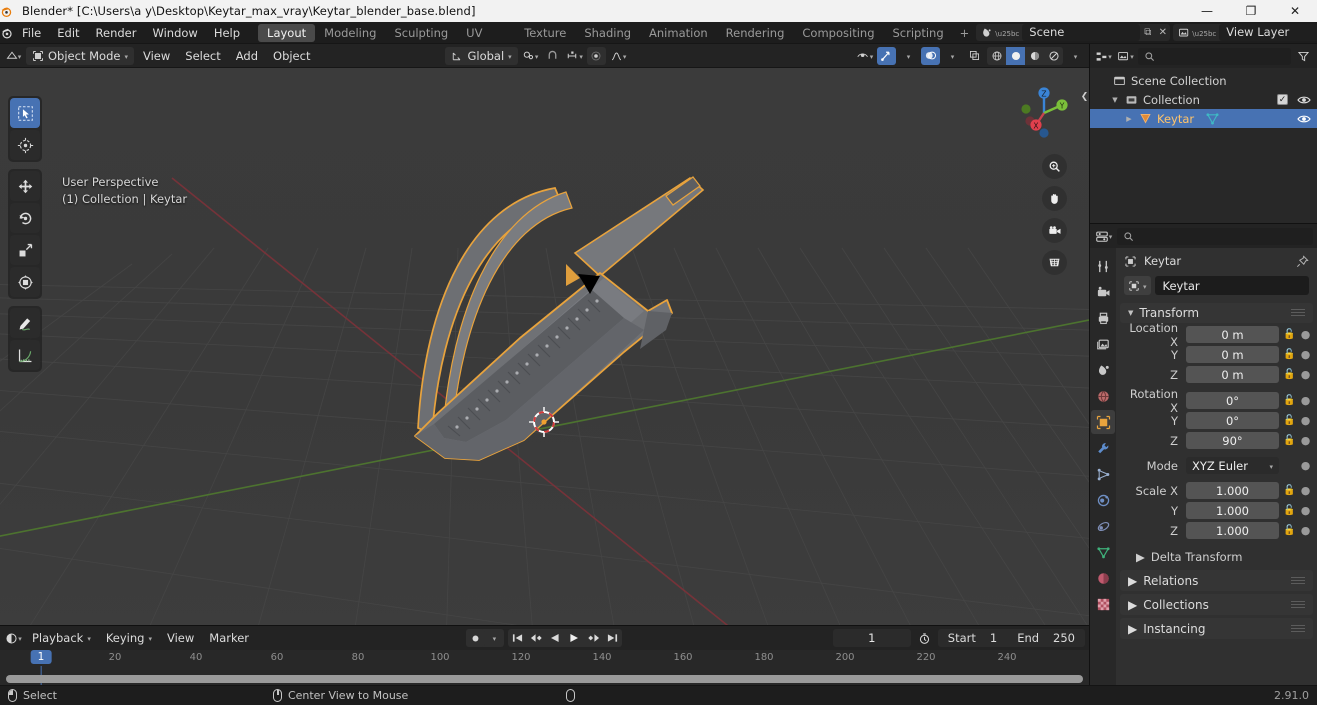  I want to click on location-z-field: 0 m, so click(1232, 374).